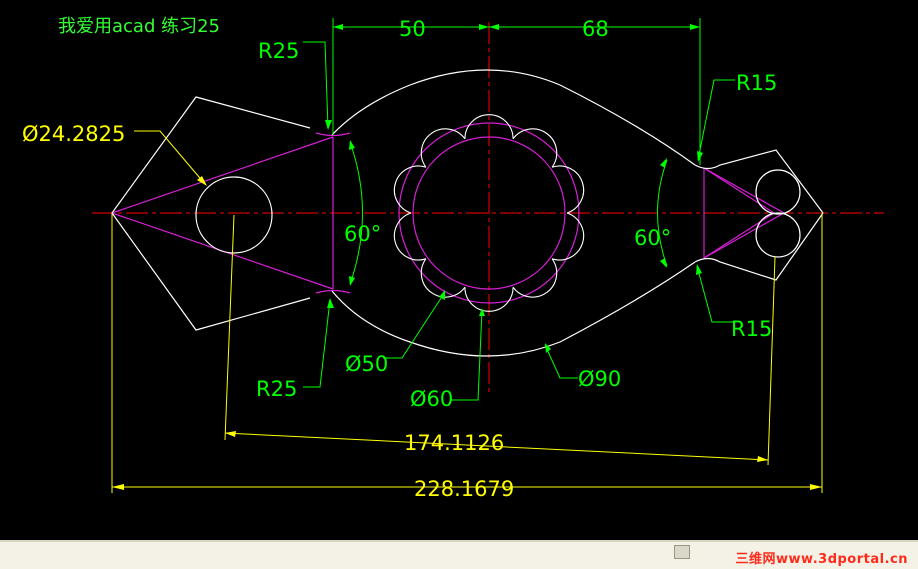 This screenshot has width=918, height=569. What do you see at coordinates (744, 190) in the screenshot?
I see `construction-line-right-upper` at bounding box center [744, 190].